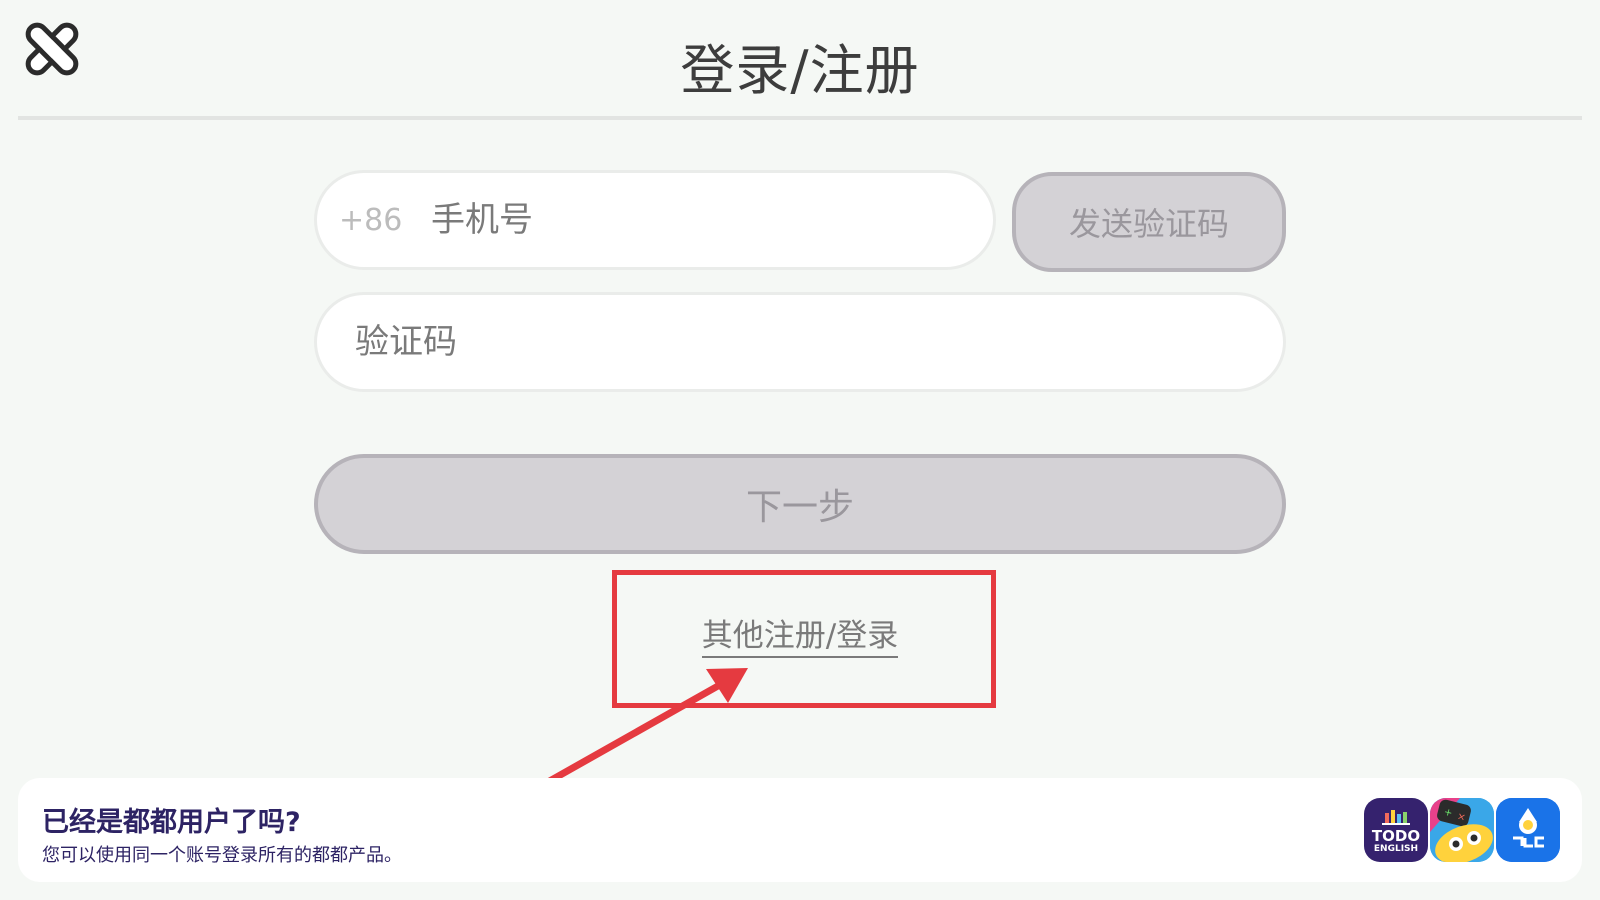  What do you see at coordinates (1396, 849) in the screenshot?
I see `todo-english-sublabel: ENGLISH` at bounding box center [1396, 849].